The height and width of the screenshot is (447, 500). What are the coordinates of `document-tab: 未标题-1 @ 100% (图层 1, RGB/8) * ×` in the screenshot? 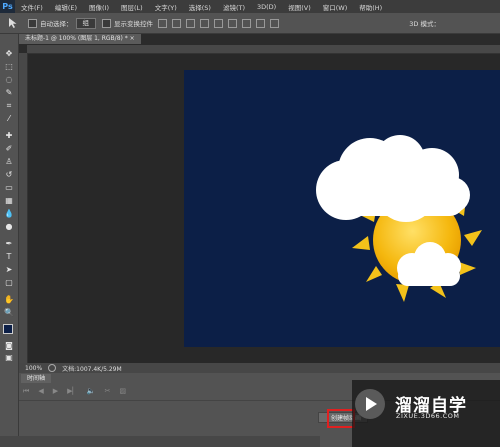 It's located at (80, 39).